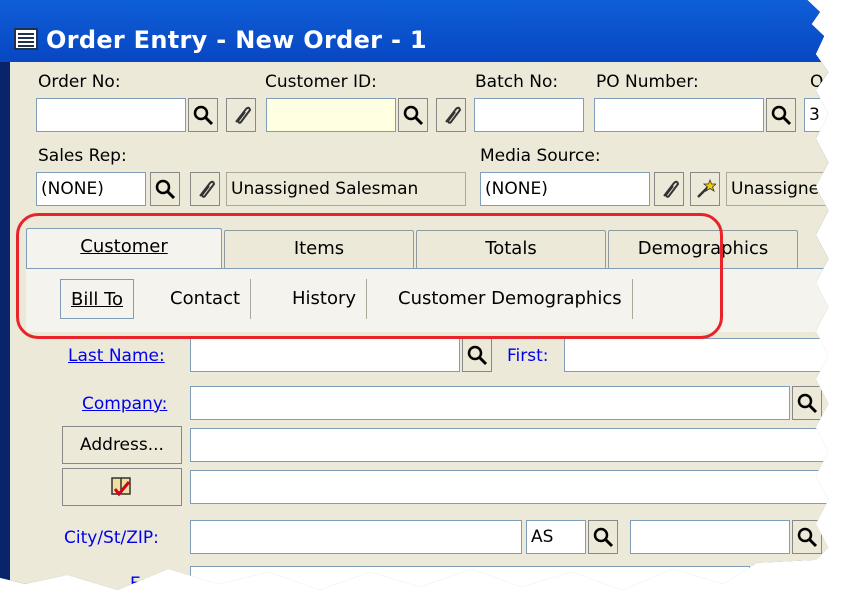 The image size is (841, 602). What do you see at coordinates (356, 537) in the screenshot?
I see `city-input` at bounding box center [356, 537].